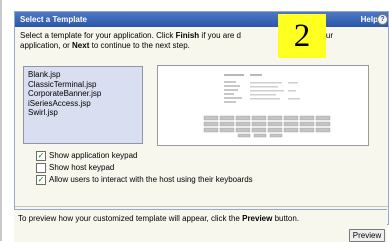  Describe the element at coordinates (382, 19) in the screenshot. I see `help-icon: ?` at that location.